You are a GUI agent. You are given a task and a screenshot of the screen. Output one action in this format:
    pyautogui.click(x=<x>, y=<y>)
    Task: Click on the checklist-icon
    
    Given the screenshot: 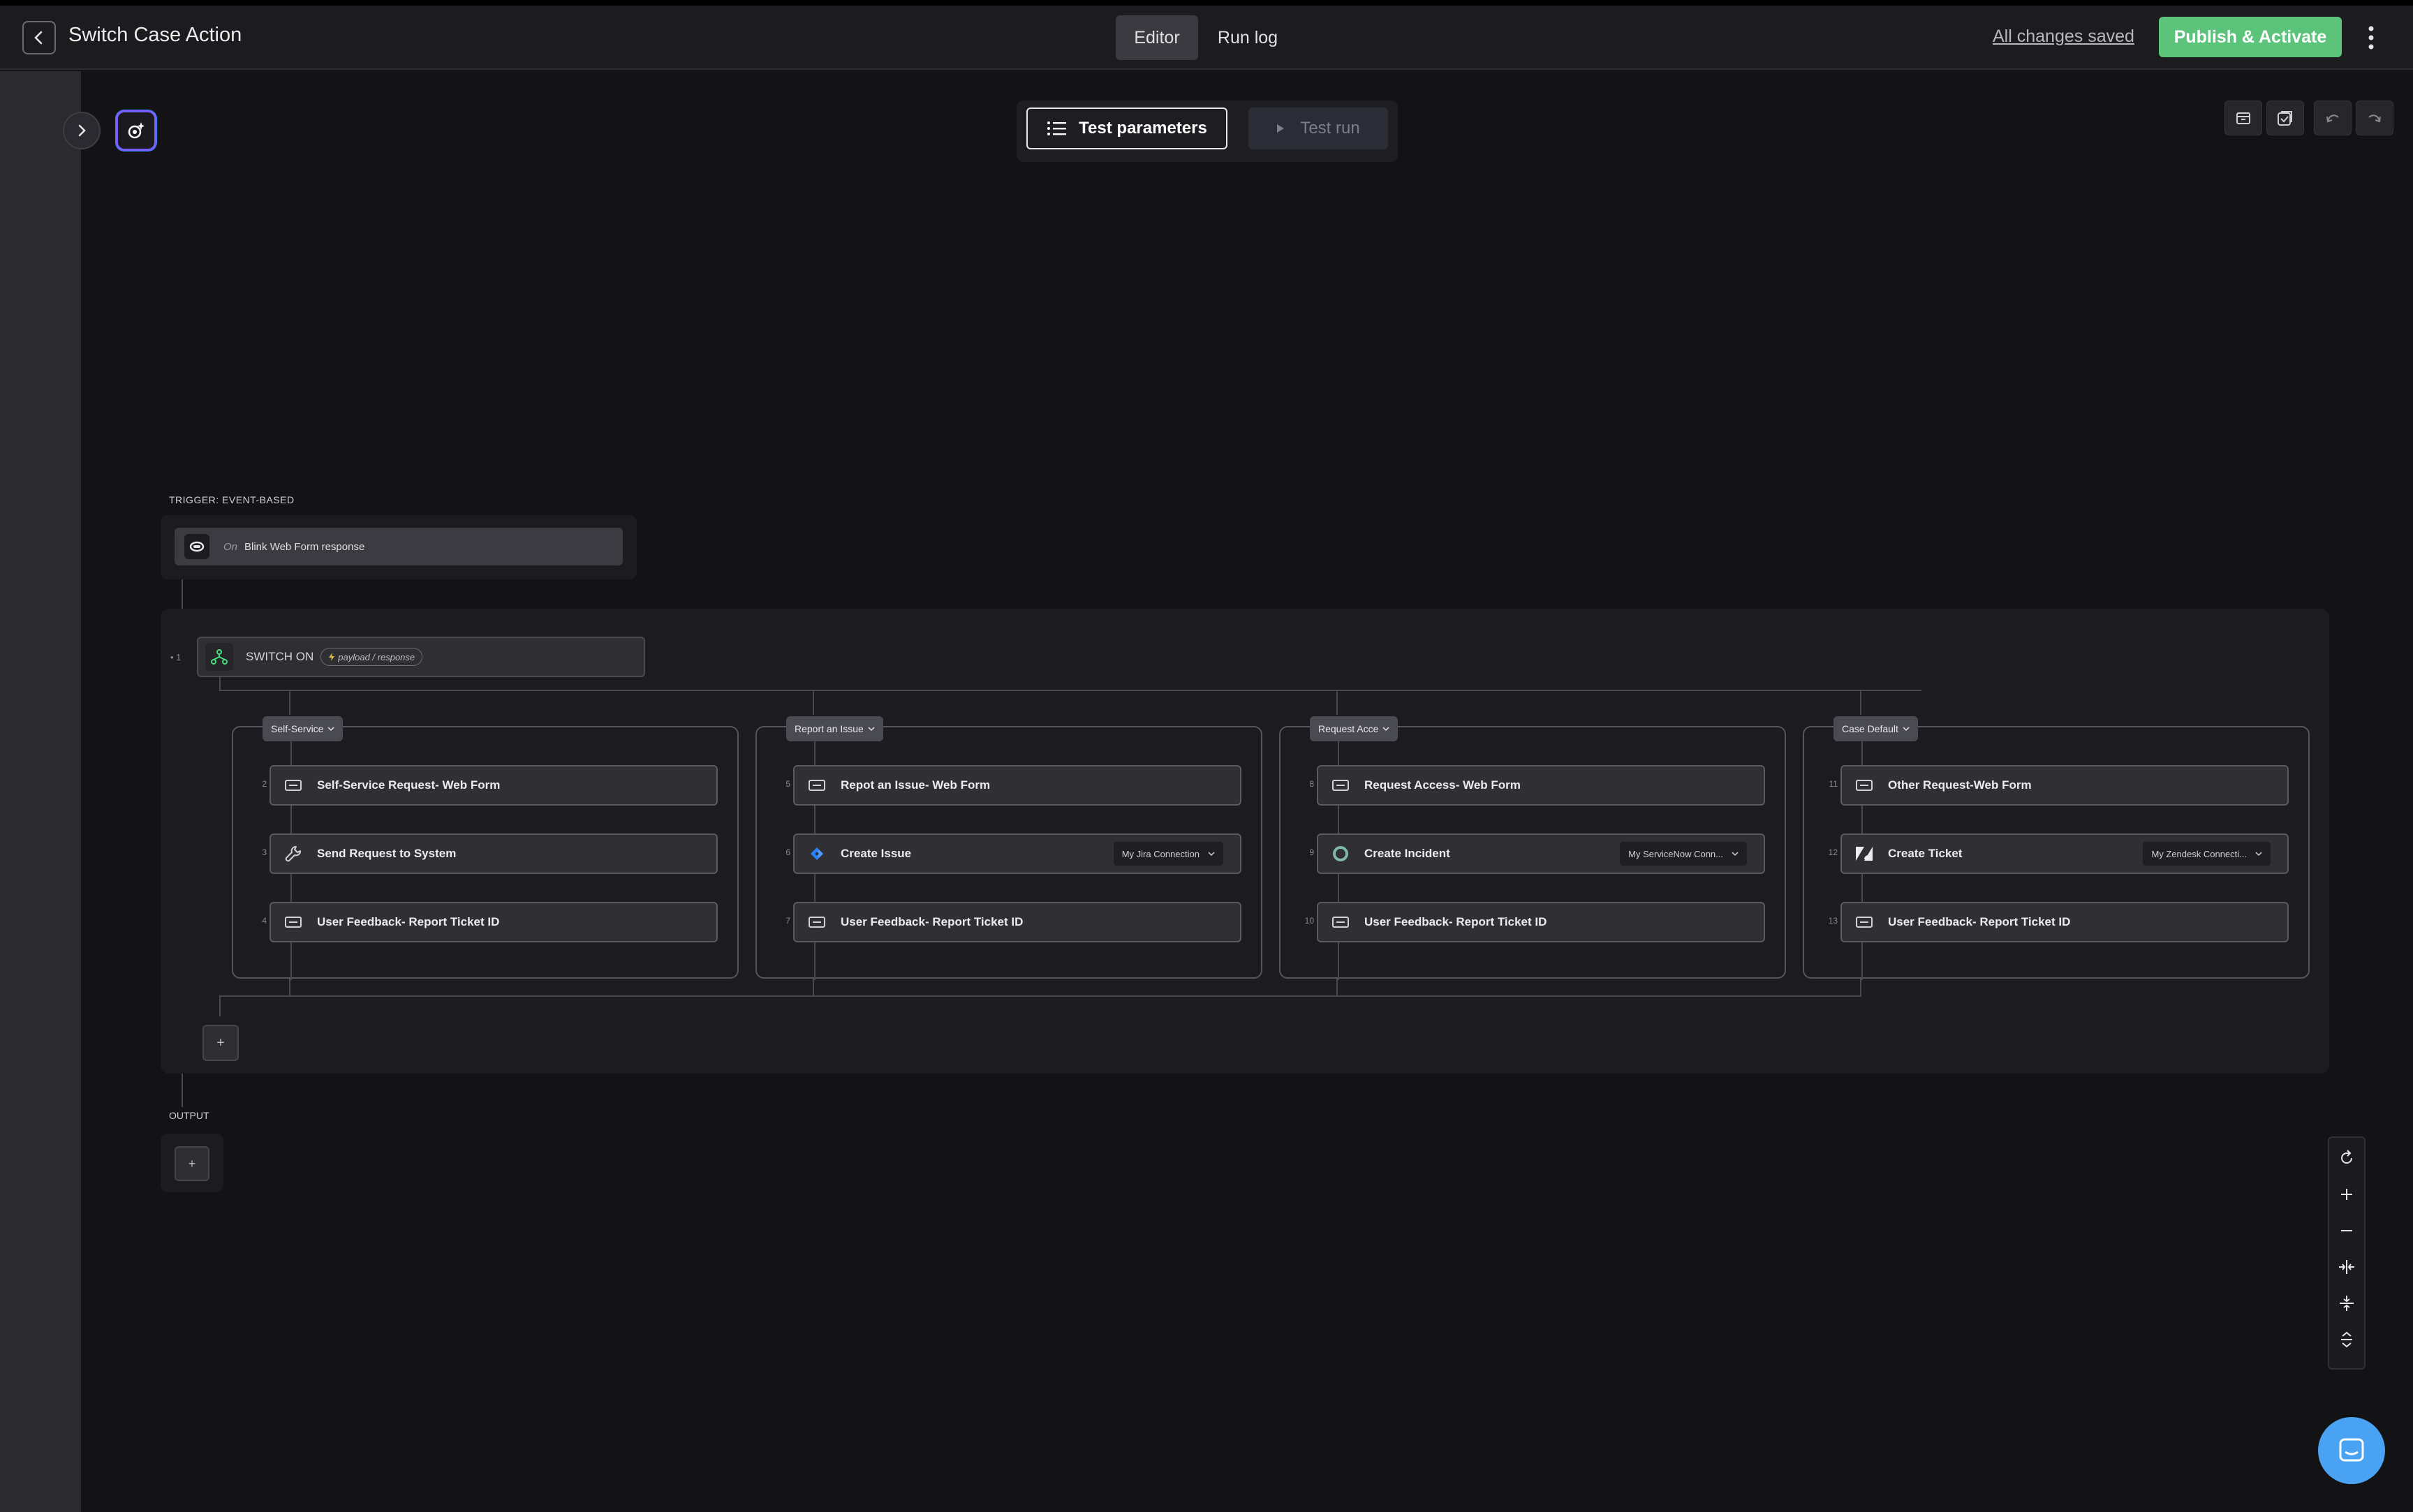 What is the action you would take?
    pyautogui.click(x=2285, y=118)
    